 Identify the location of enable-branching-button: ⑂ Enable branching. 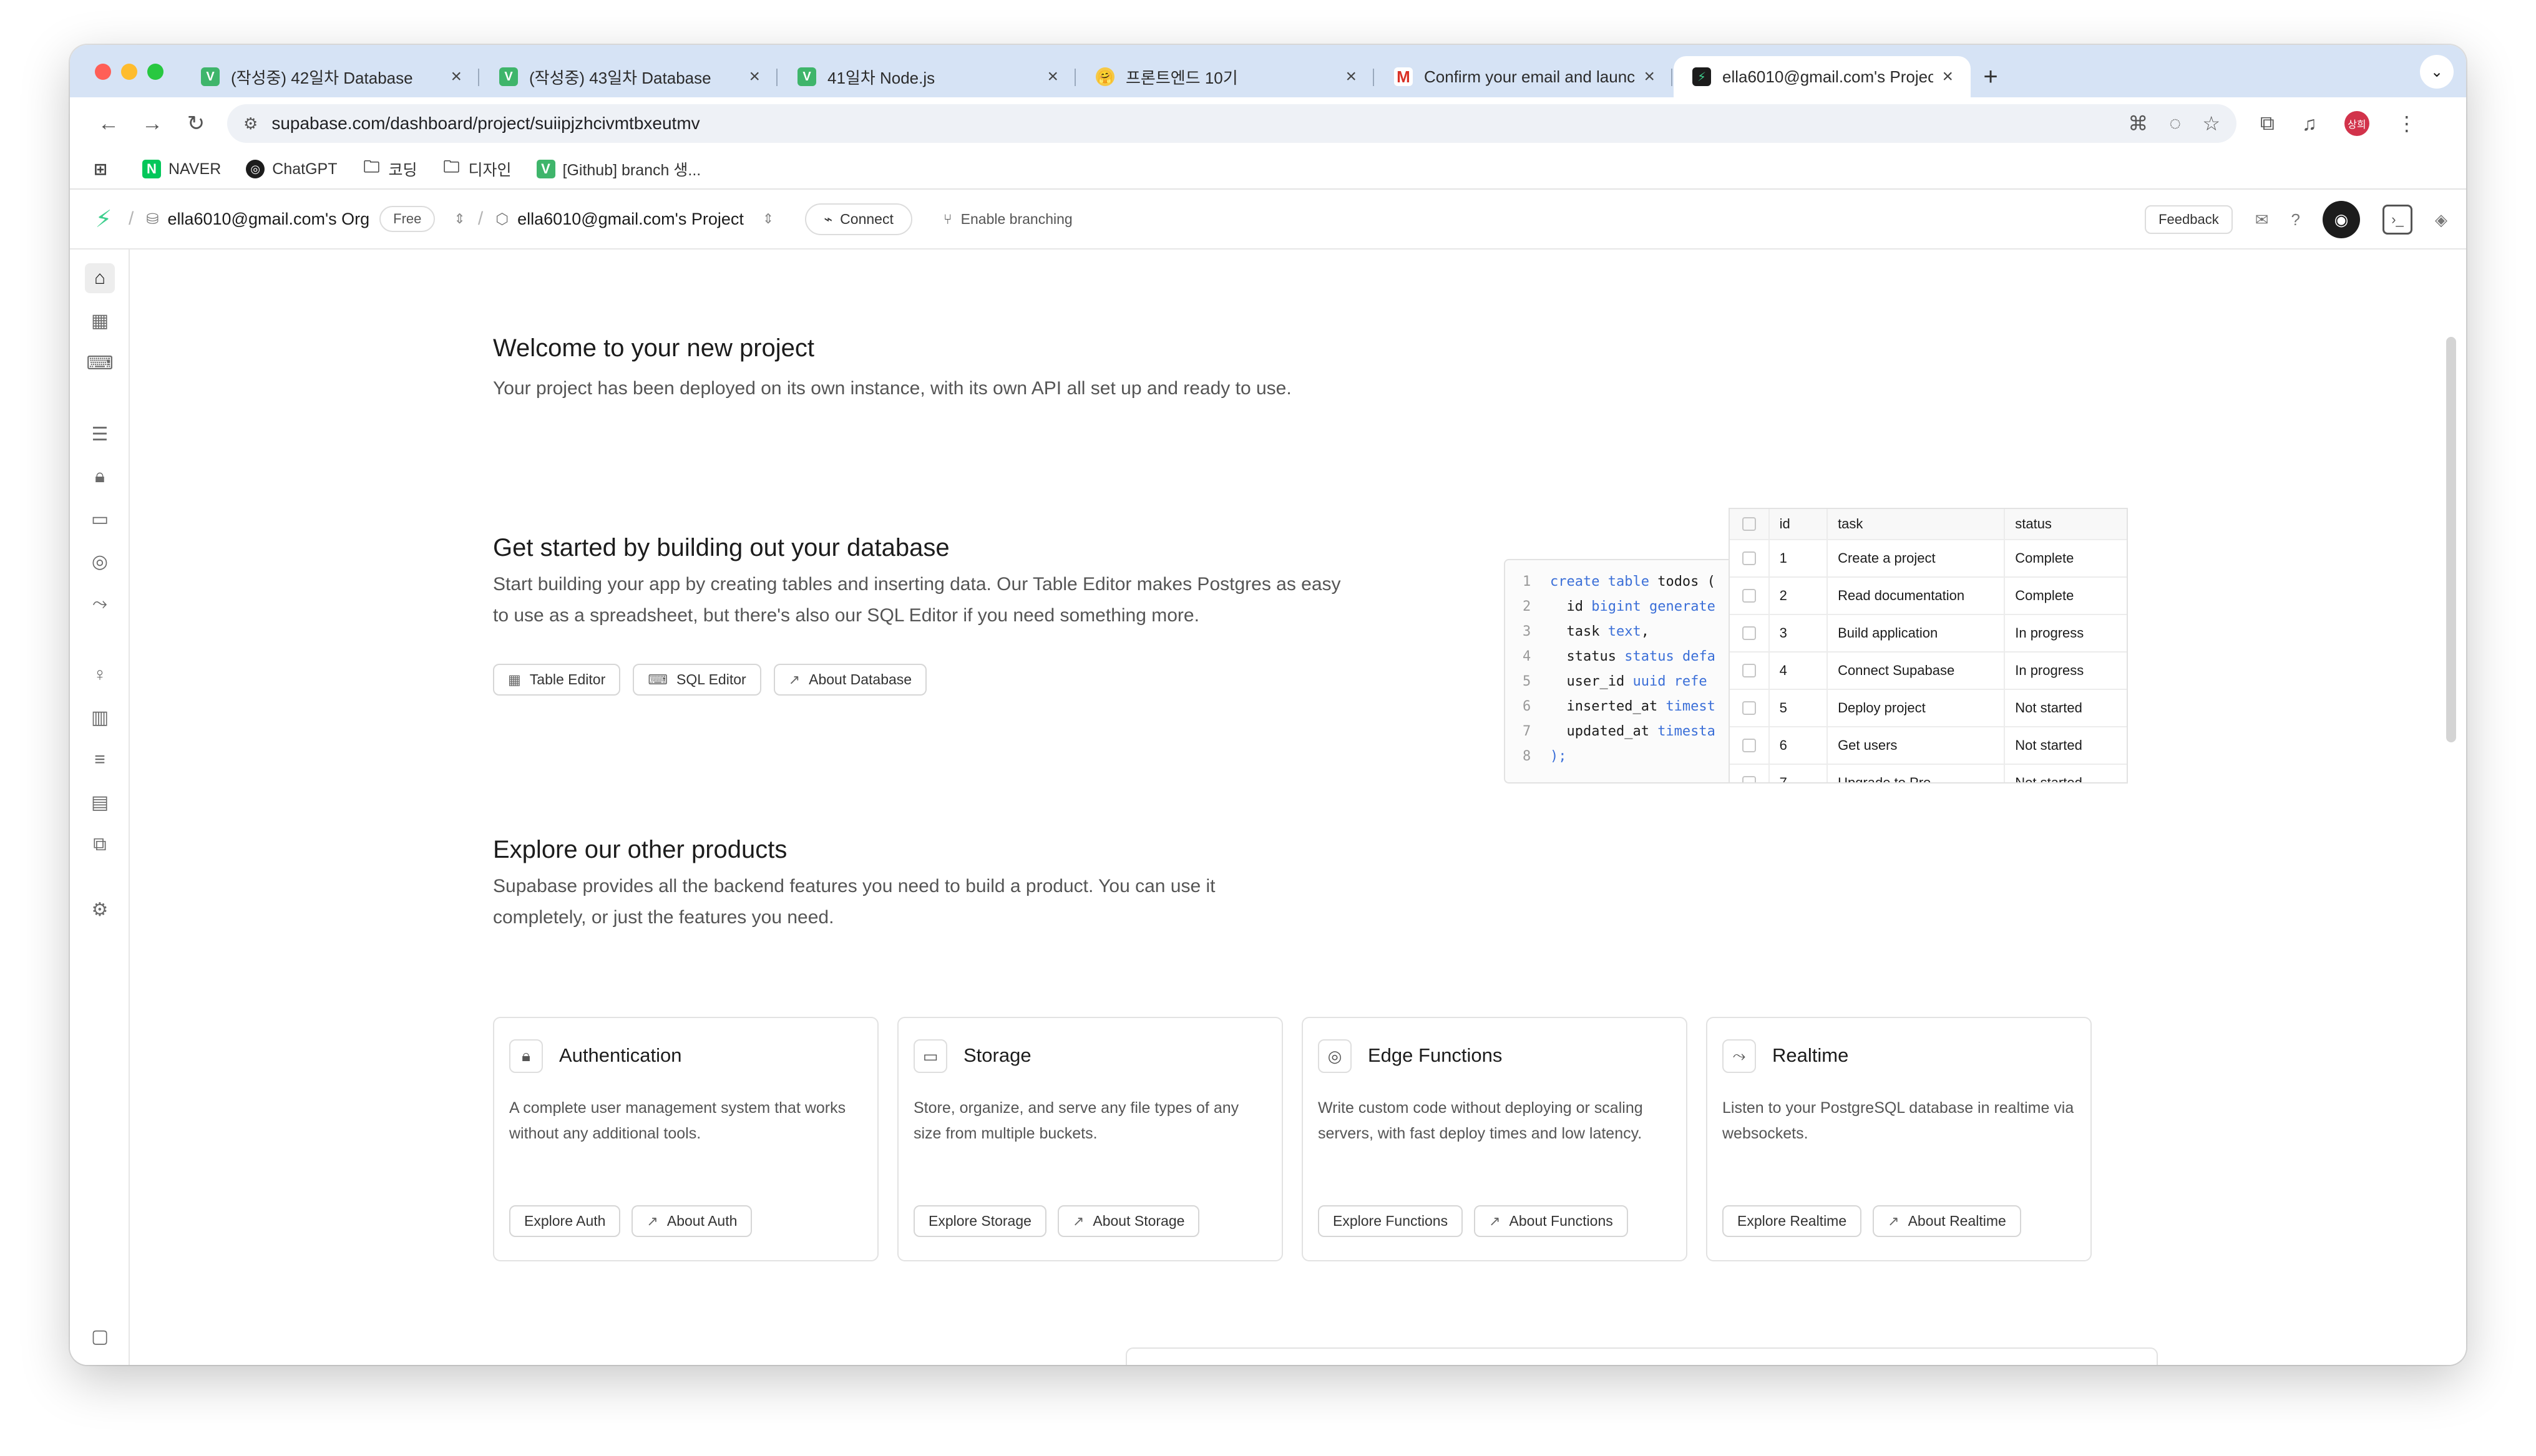
(1009, 219).